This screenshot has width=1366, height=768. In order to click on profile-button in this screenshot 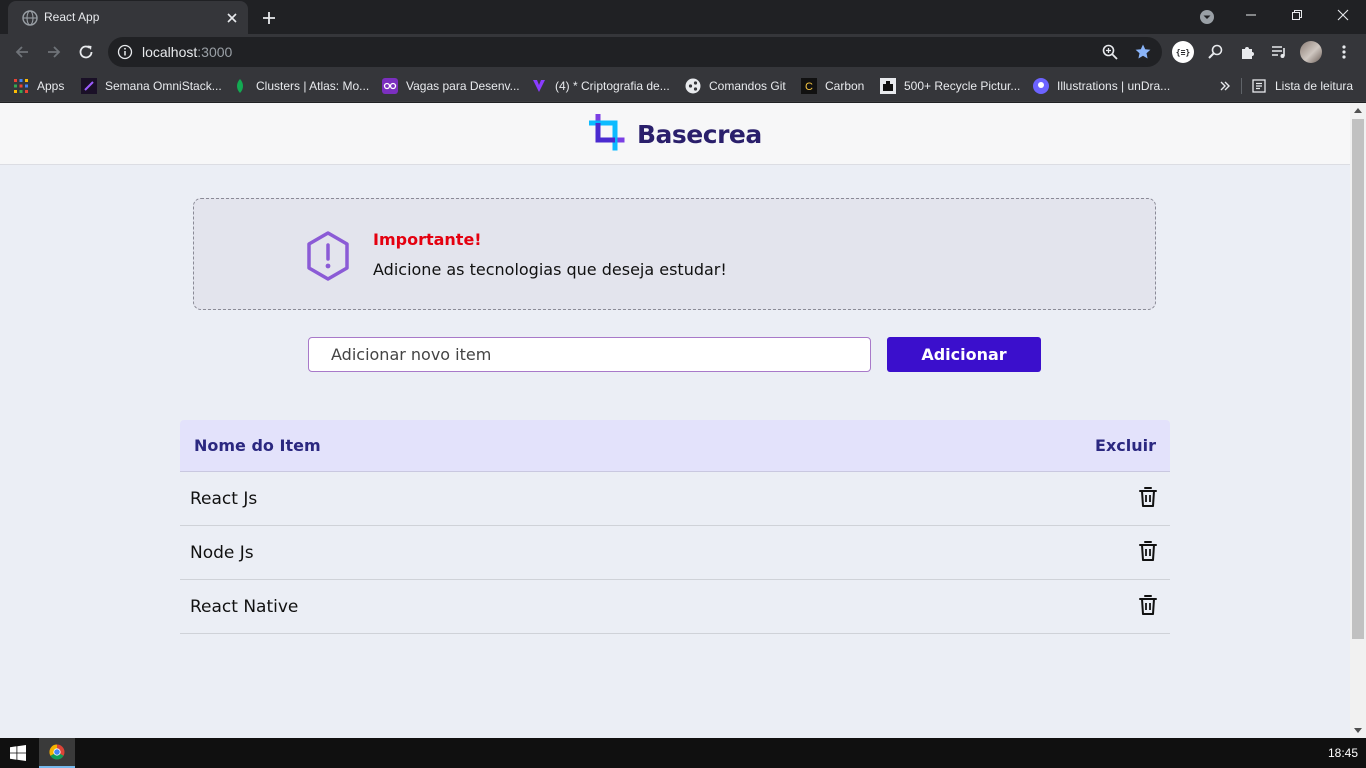, I will do `click(1311, 52)`.